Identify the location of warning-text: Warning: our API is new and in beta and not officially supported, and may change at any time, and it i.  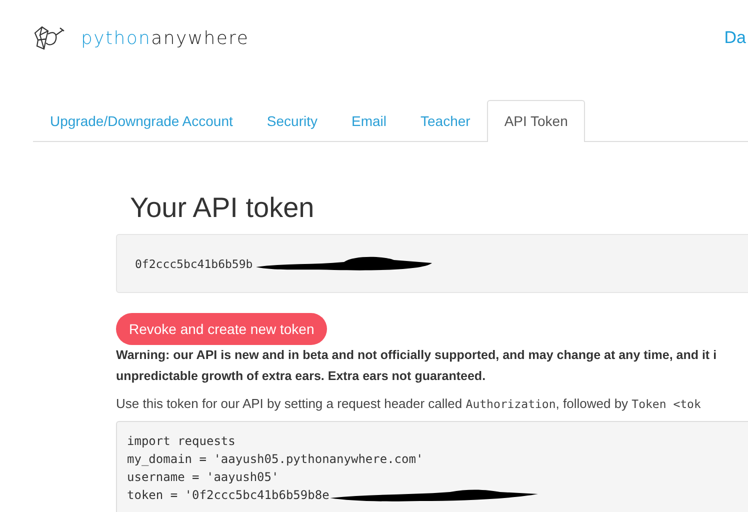
(417, 355).